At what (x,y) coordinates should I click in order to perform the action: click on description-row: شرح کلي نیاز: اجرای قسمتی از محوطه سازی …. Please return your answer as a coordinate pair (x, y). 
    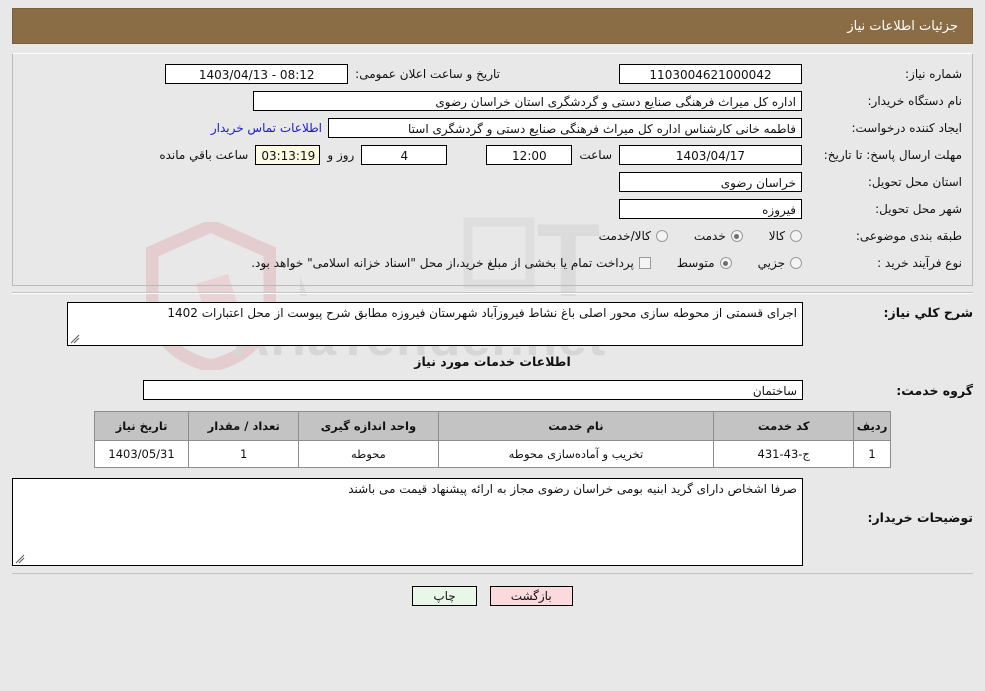
    Looking at the image, I should click on (492, 324).